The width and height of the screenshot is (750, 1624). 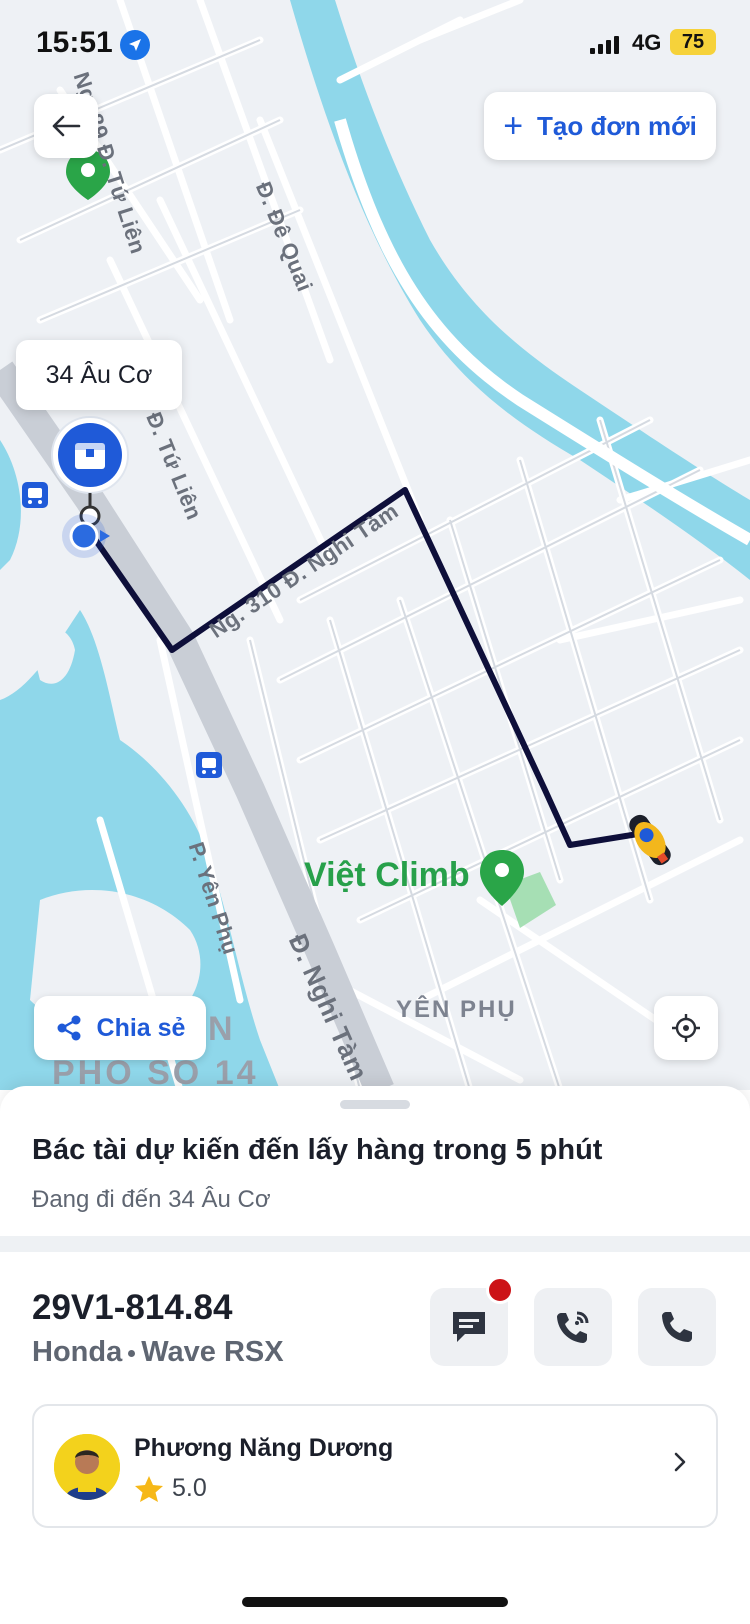 I want to click on chat-icon, so click(x=469, y=1327).